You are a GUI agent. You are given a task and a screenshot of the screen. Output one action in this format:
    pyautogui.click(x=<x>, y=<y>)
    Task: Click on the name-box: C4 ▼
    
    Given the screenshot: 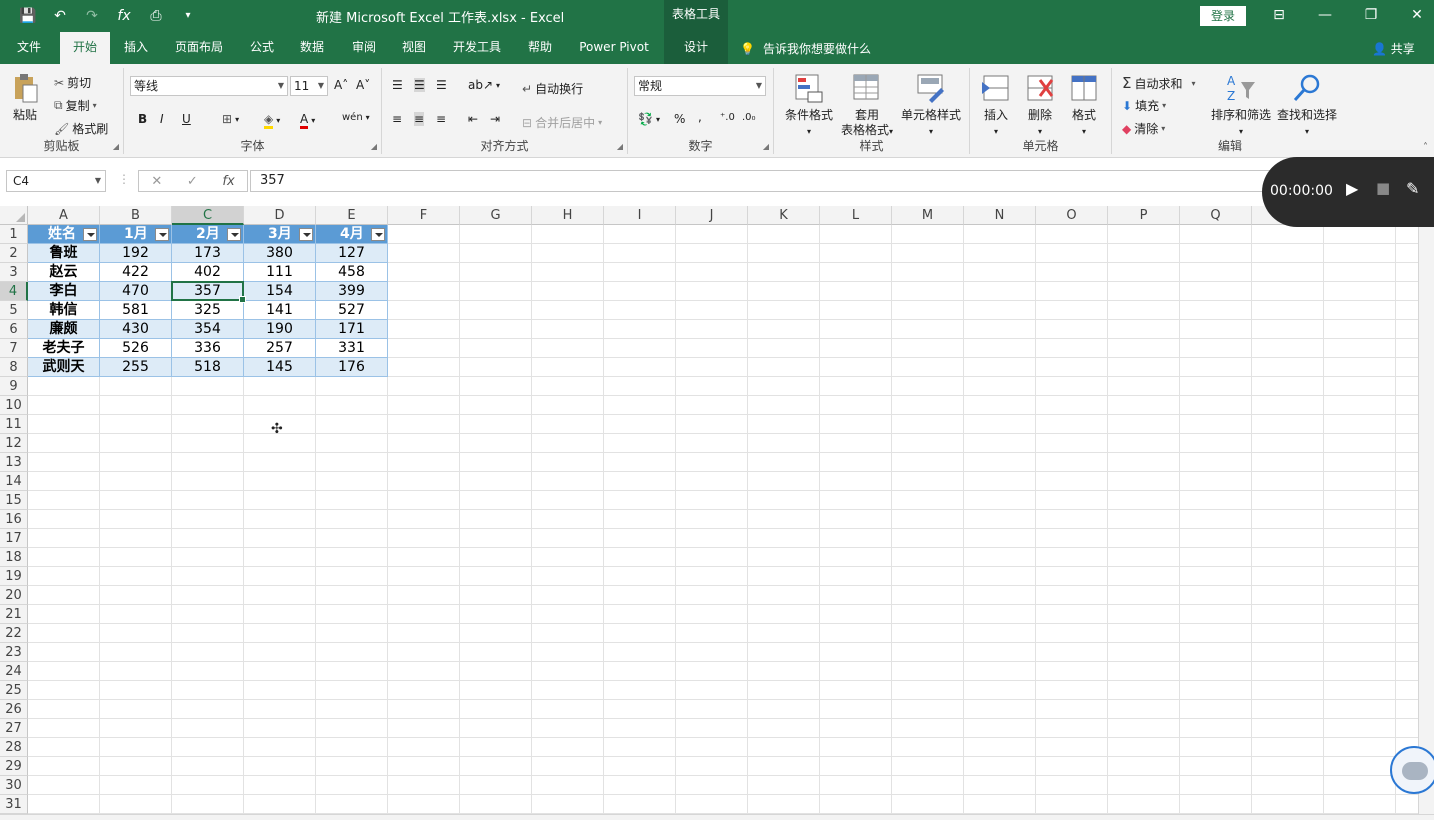 What is the action you would take?
    pyautogui.click(x=56, y=181)
    